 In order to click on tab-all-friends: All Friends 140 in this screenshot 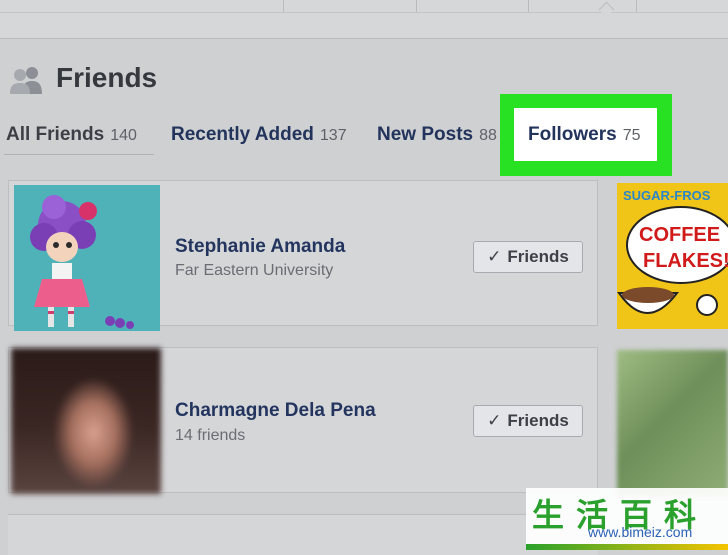, I will do `click(71, 137)`.